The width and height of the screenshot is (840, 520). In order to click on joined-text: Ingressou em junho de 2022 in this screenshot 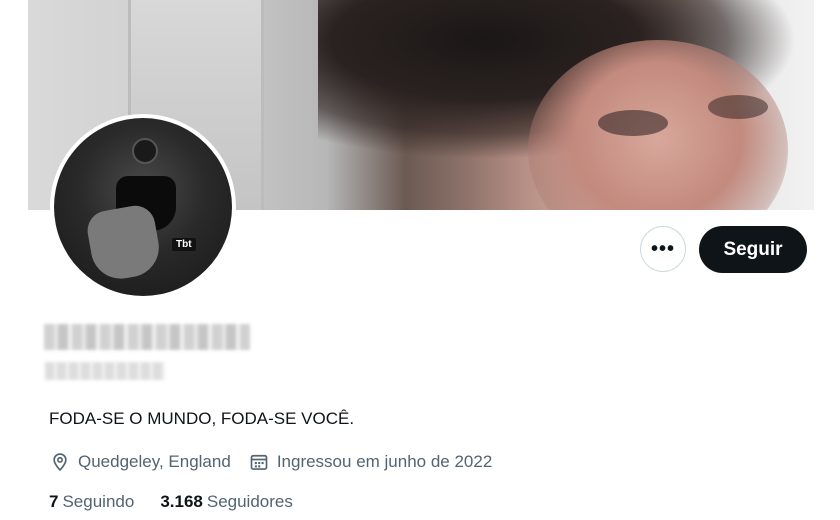, I will do `click(384, 461)`.